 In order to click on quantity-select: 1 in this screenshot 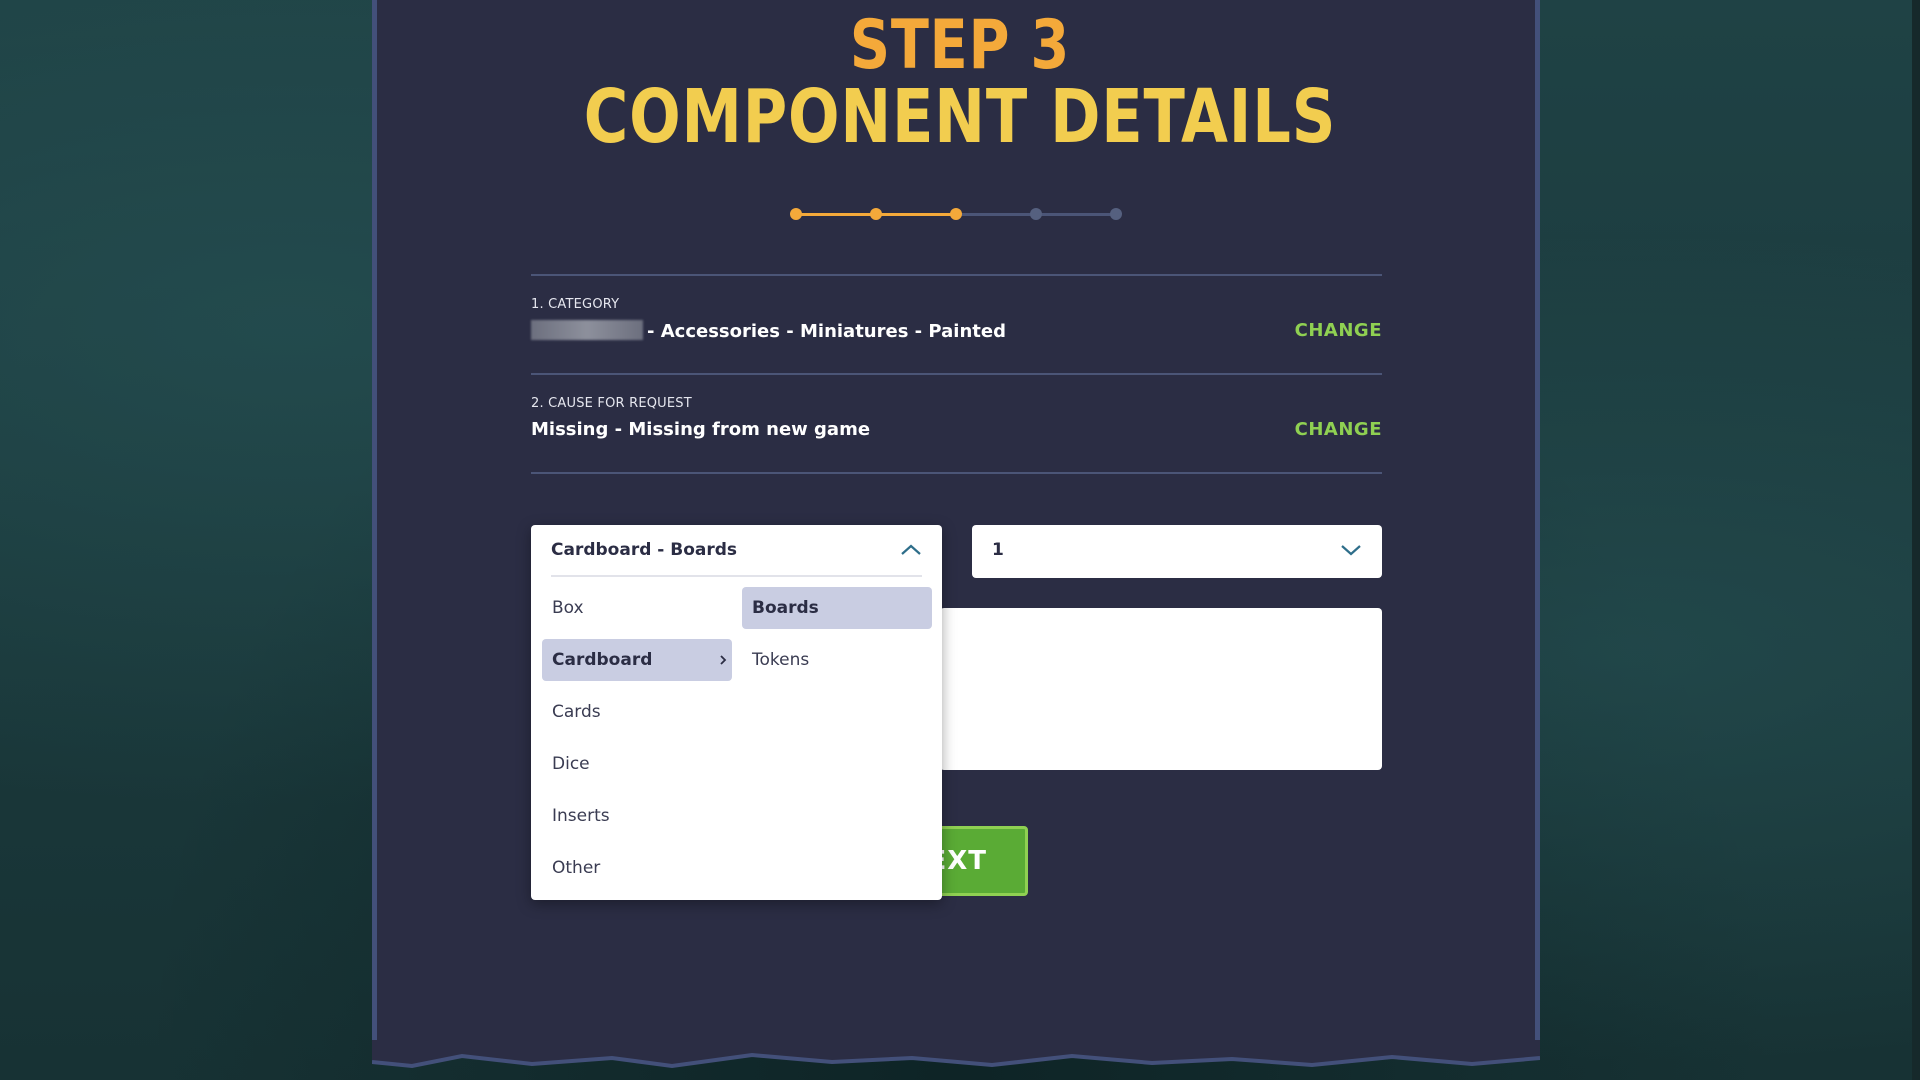, I will do `click(1177, 551)`.